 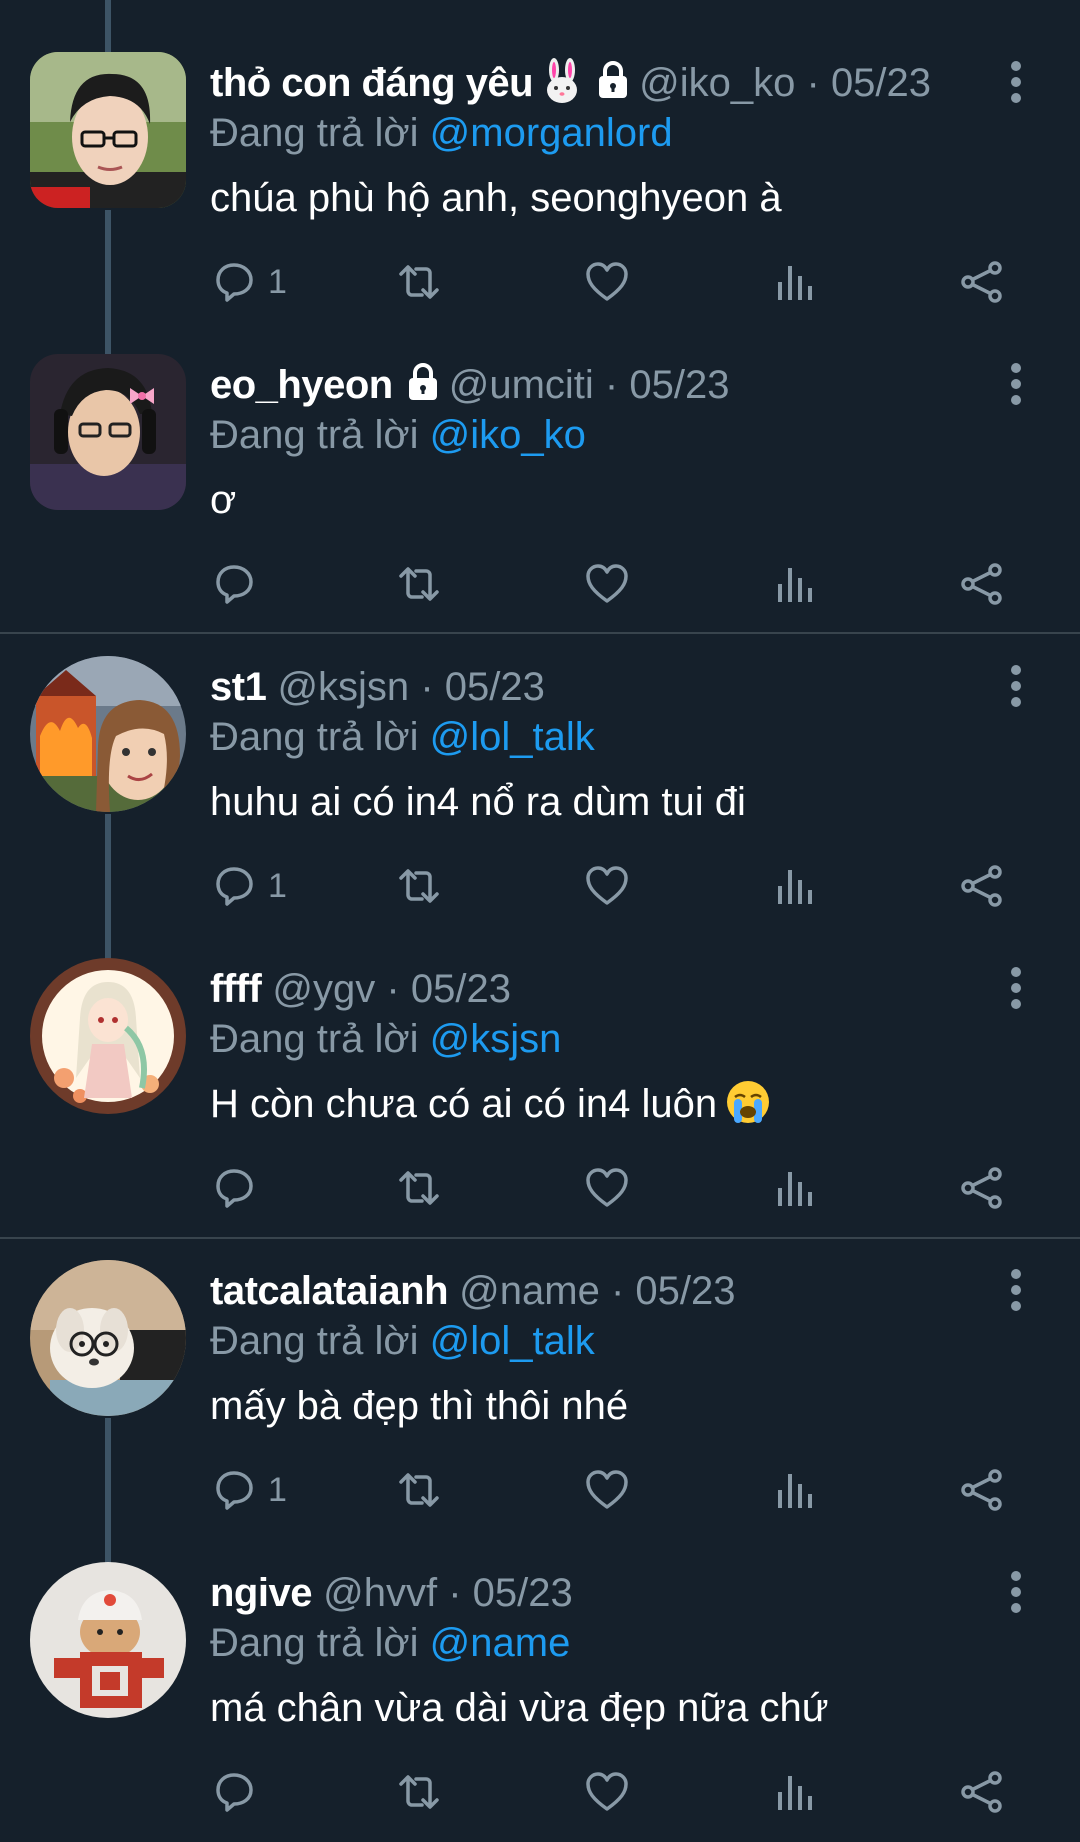 What do you see at coordinates (380, 1593) in the screenshot?
I see `user-handle: @hvvf` at bounding box center [380, 1593].